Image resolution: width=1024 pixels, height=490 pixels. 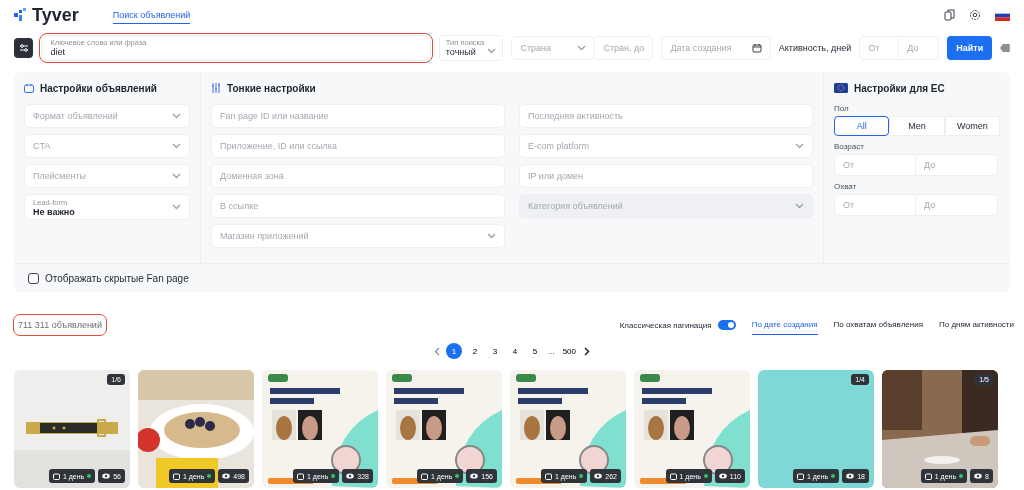 I want to click on checkbox, so click(x=33, y=278).